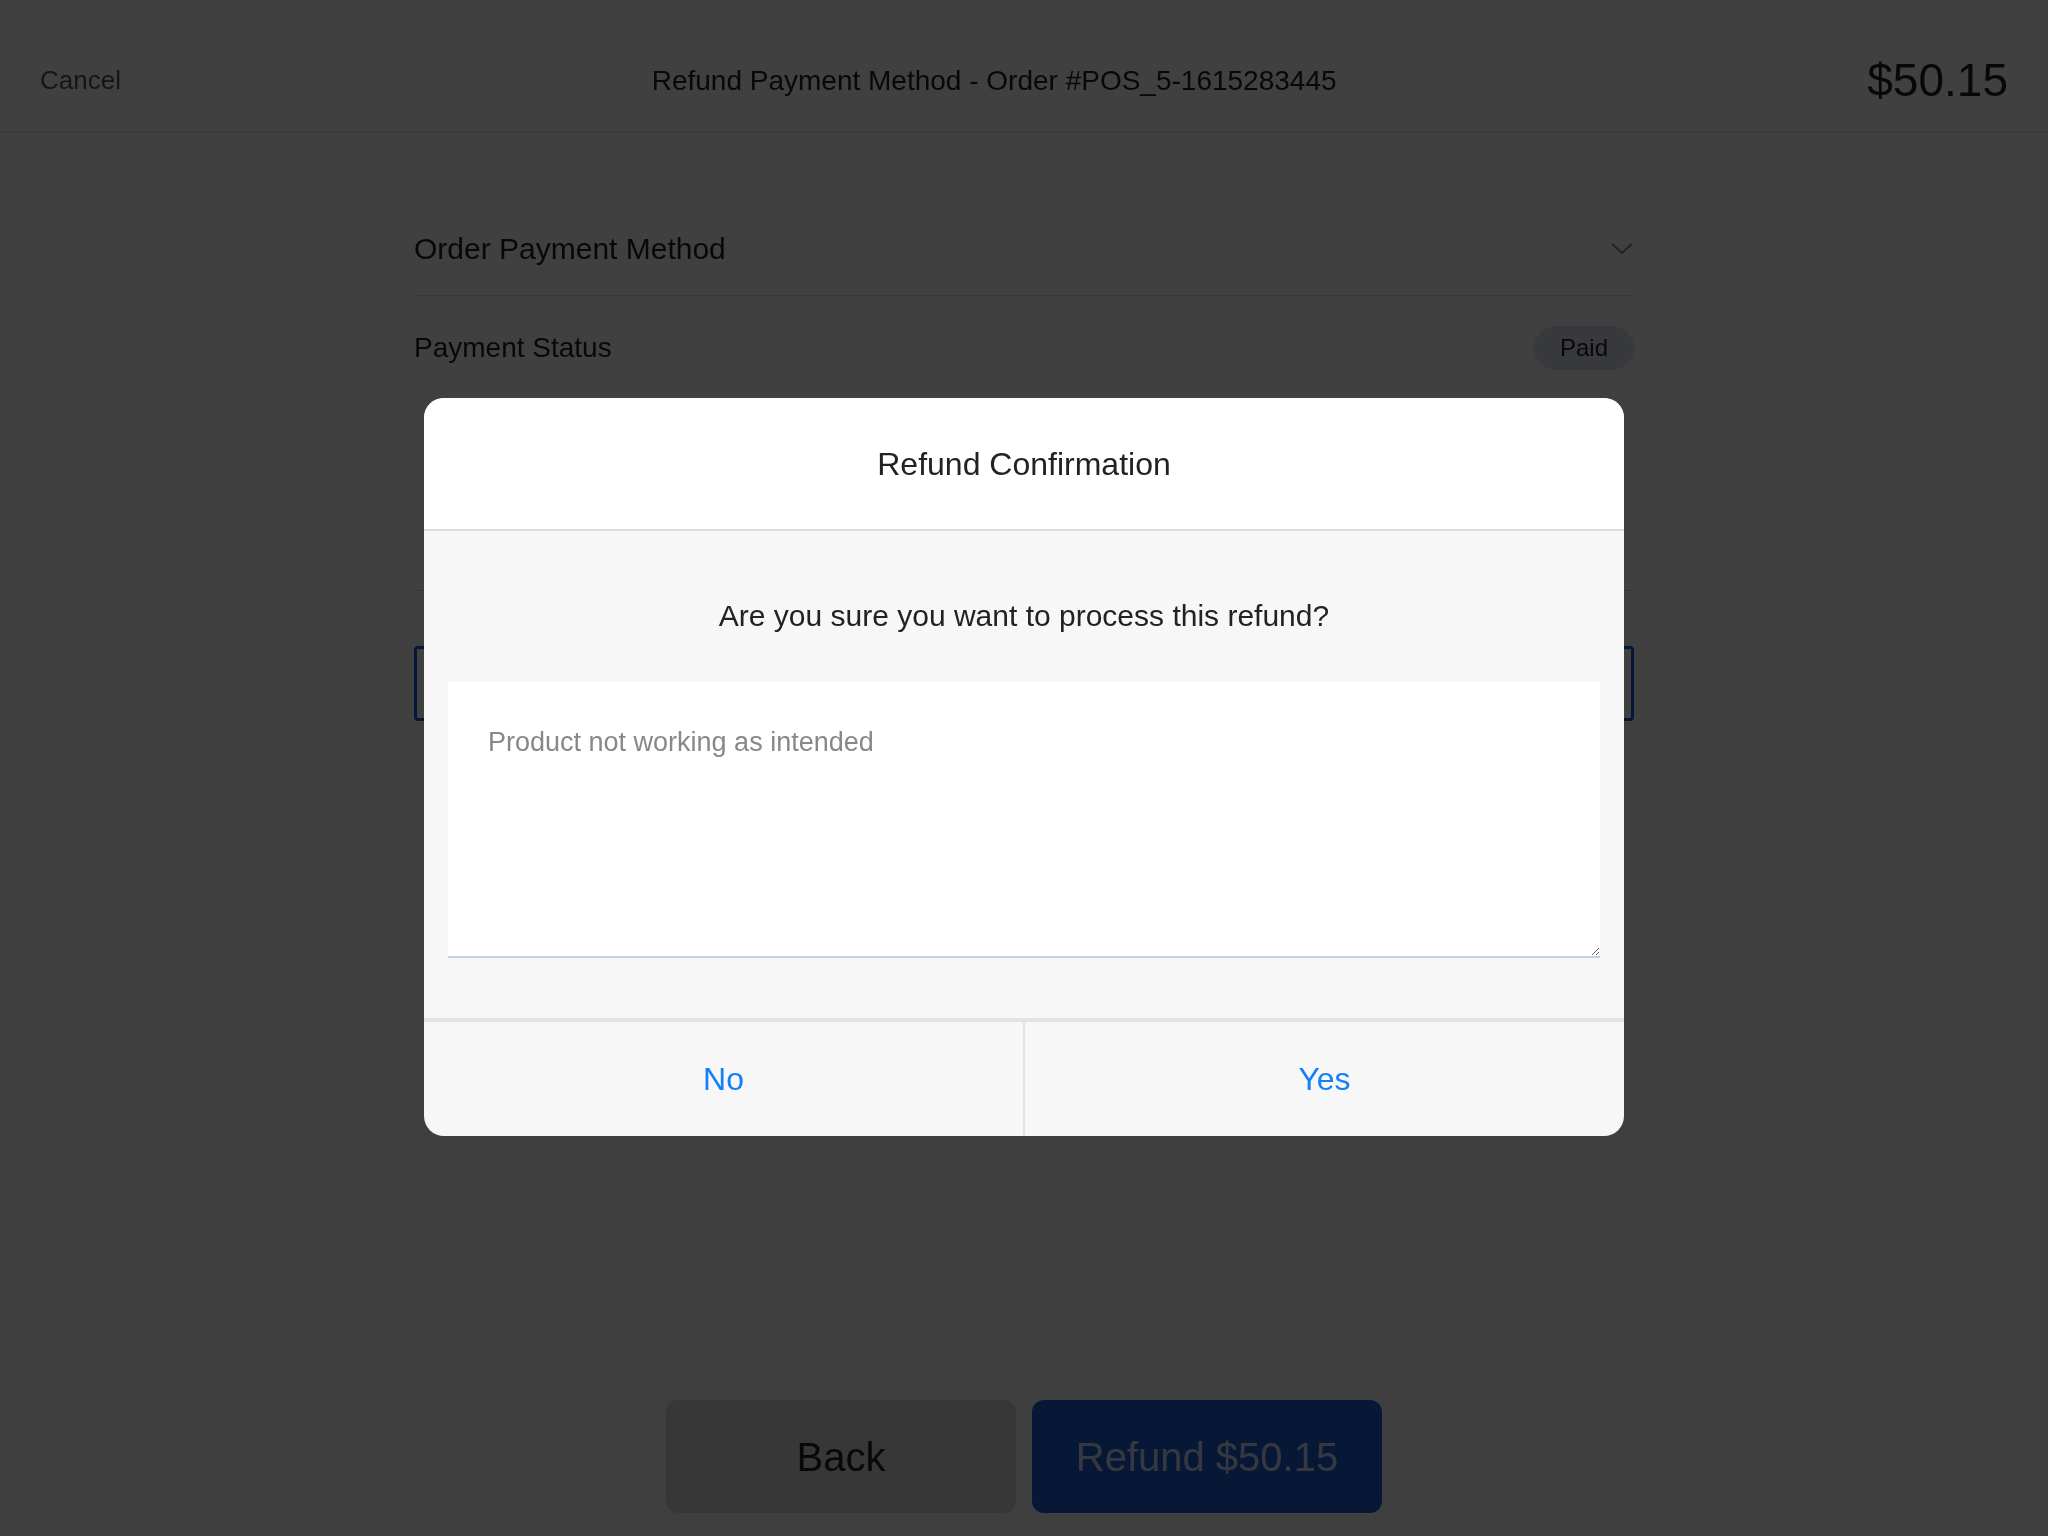  I want to click on status-label: Payment Status, so click(513, 348).